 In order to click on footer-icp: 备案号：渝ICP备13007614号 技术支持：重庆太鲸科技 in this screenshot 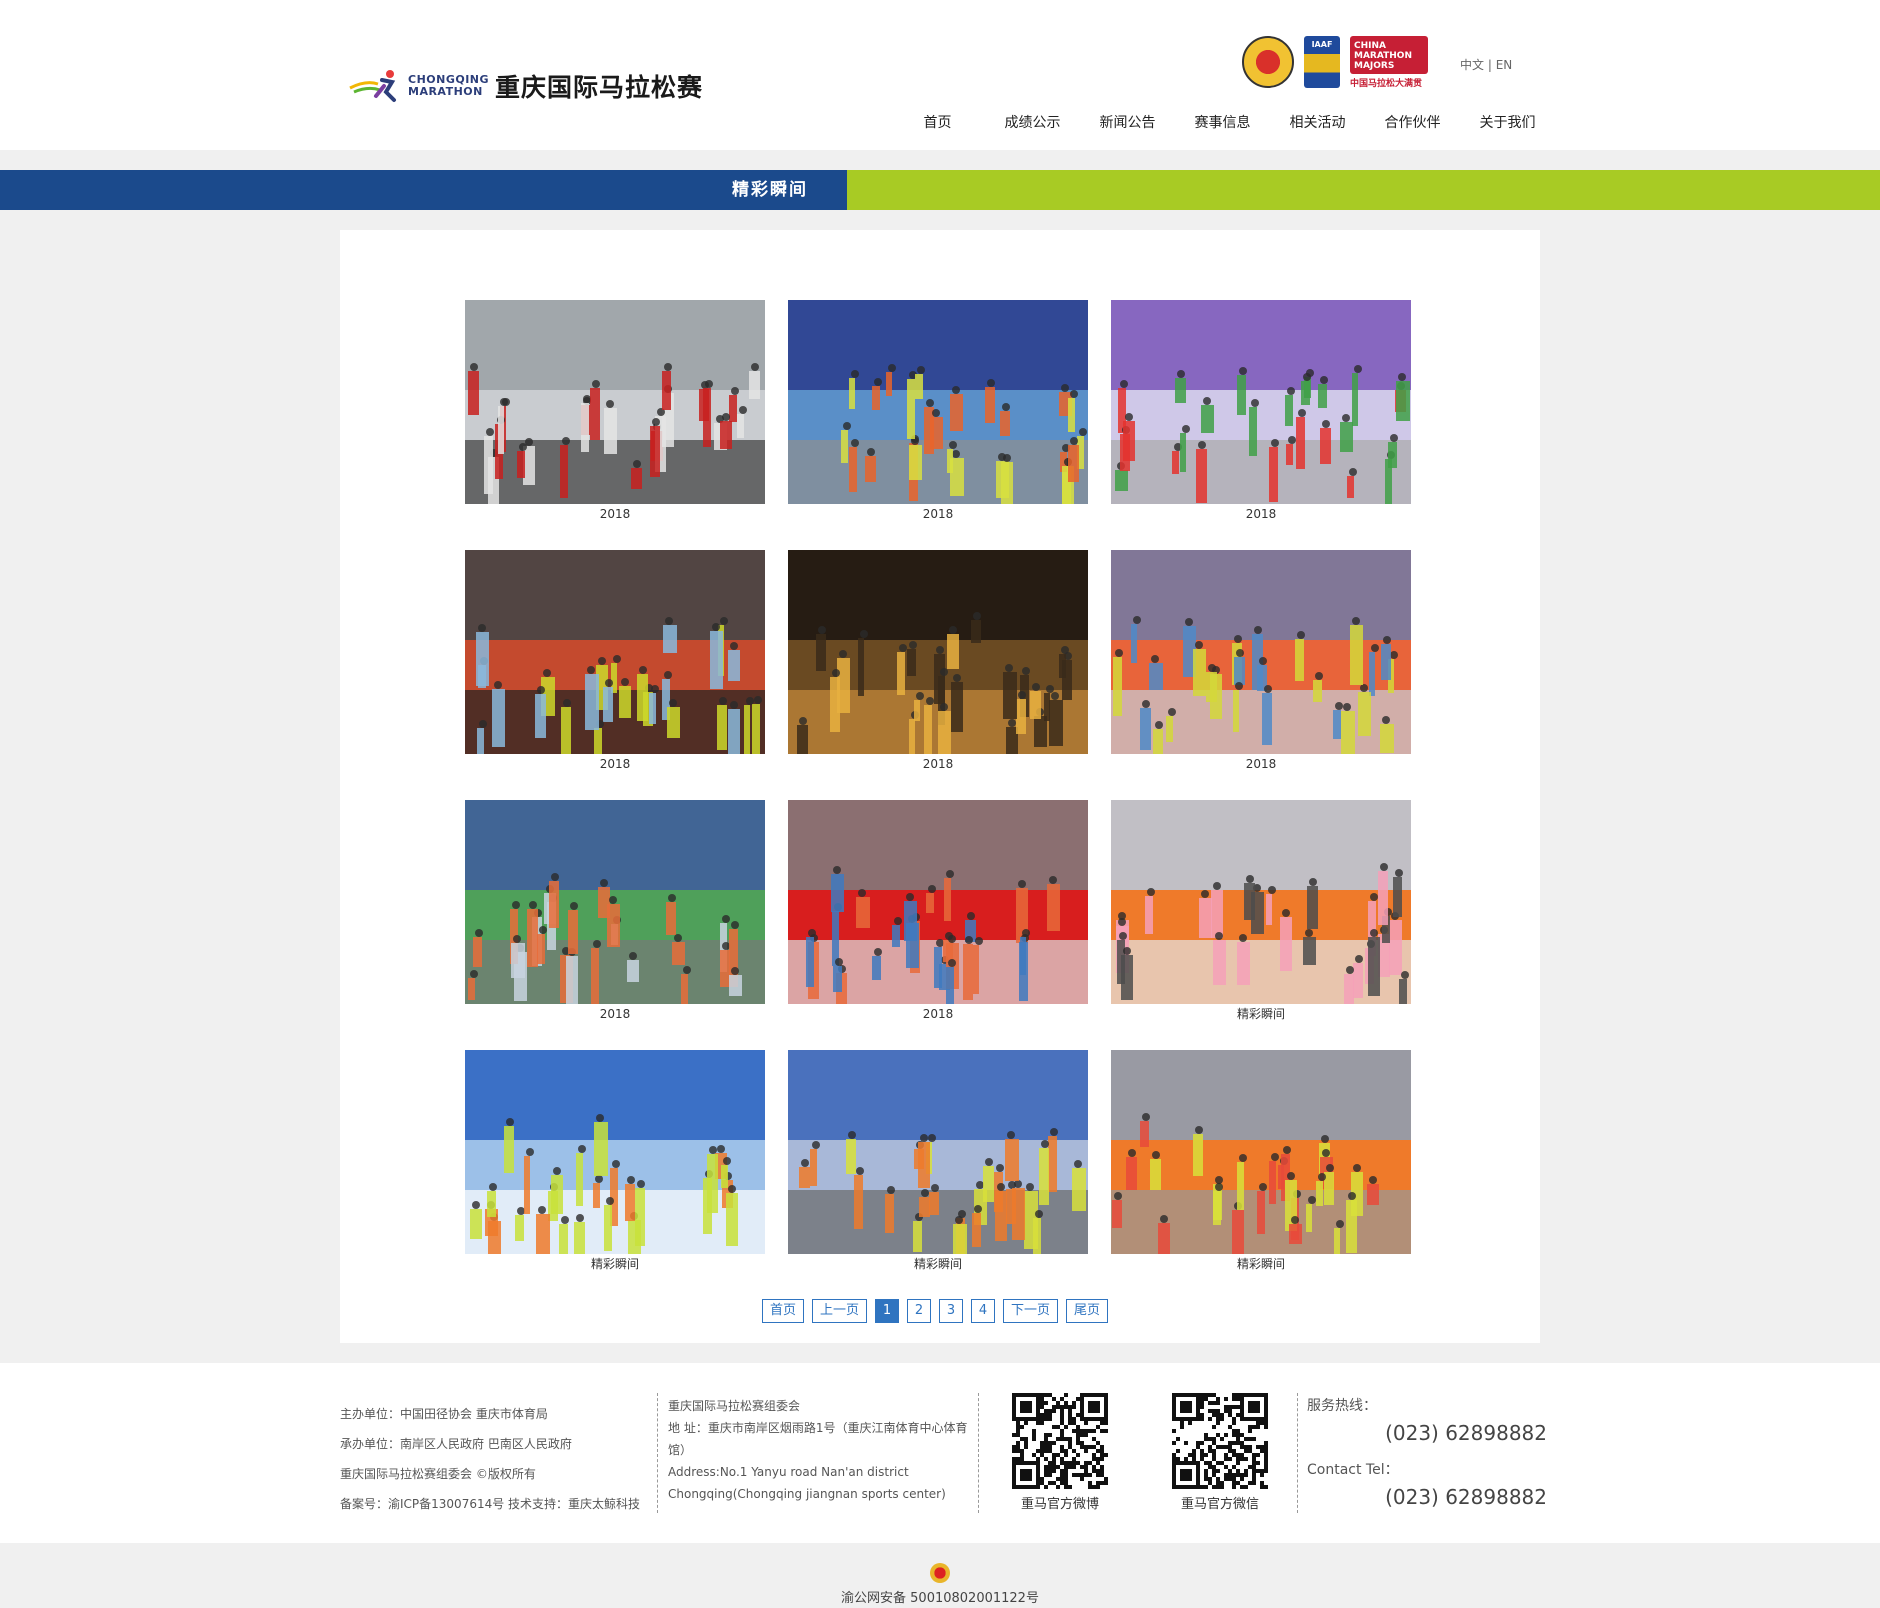, I will do `click(490, 1504)`.